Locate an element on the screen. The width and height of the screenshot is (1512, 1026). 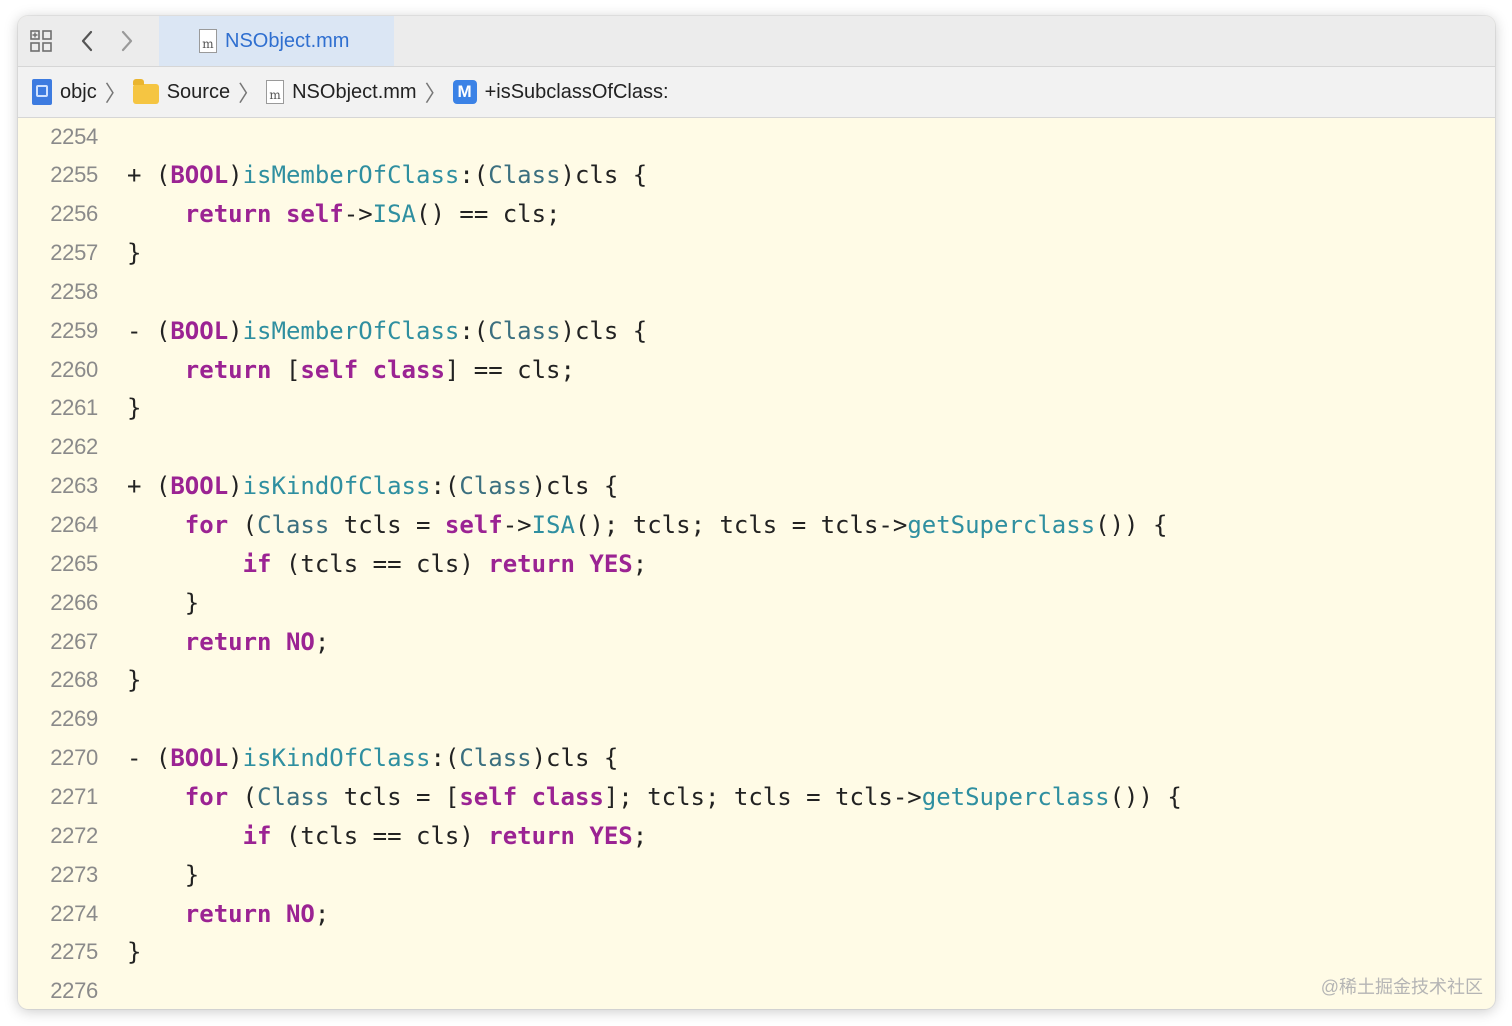
forward-chevron-icon is located at coordinates (127, 41).